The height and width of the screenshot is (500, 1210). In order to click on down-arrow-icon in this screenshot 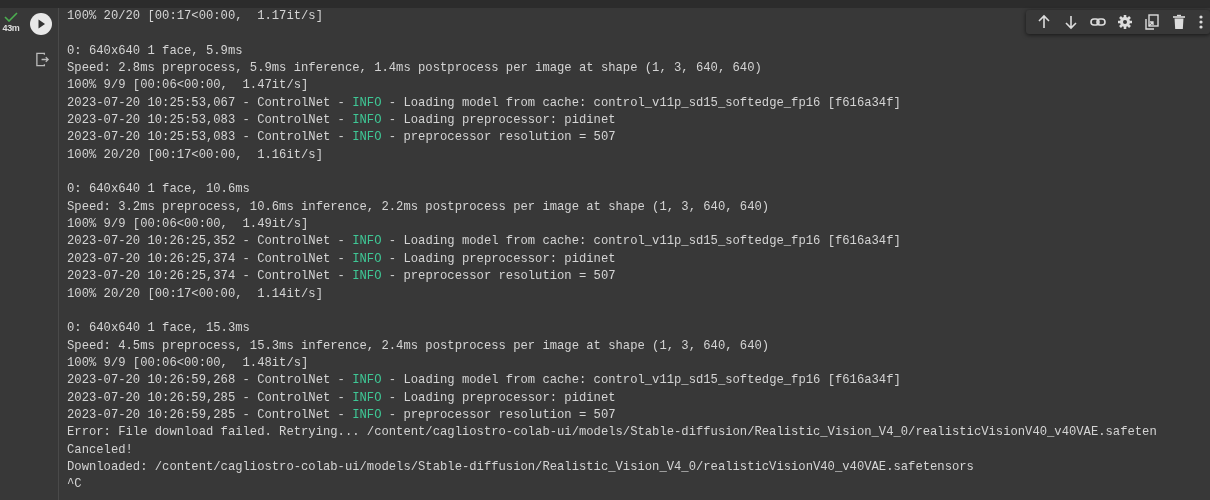, I will do `click(1071, 22)`.